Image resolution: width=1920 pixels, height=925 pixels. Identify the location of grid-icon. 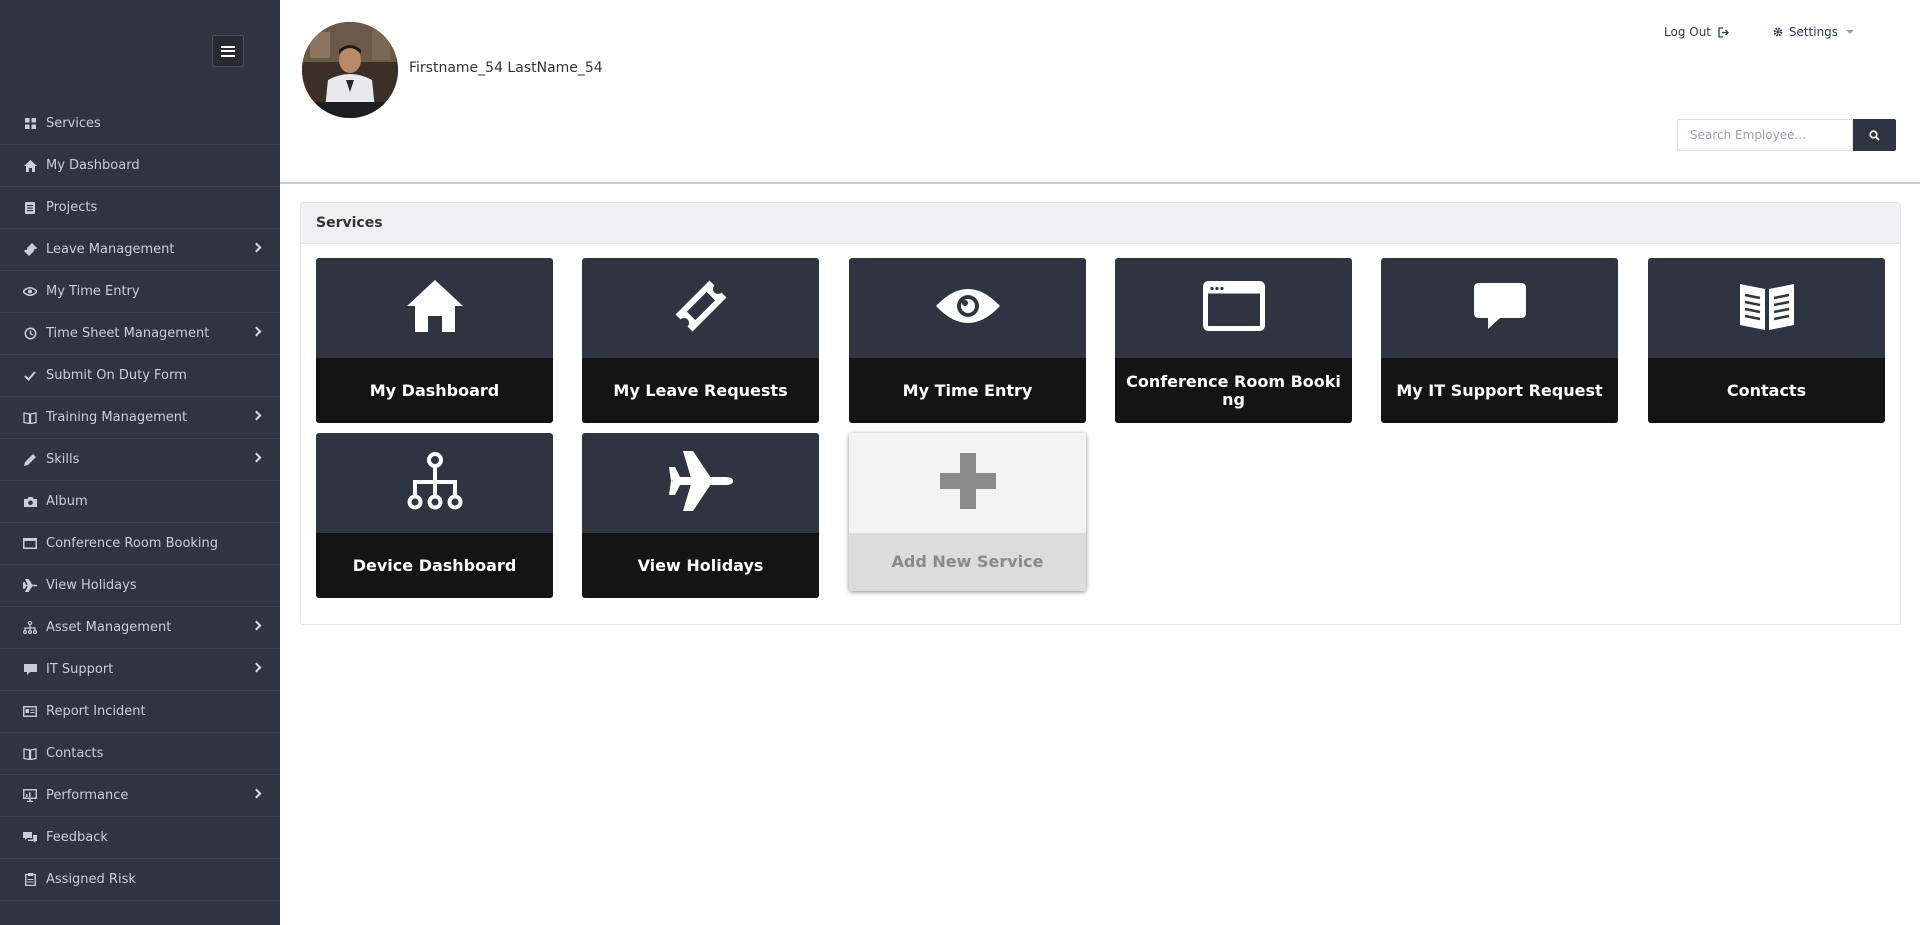
(30, 124).